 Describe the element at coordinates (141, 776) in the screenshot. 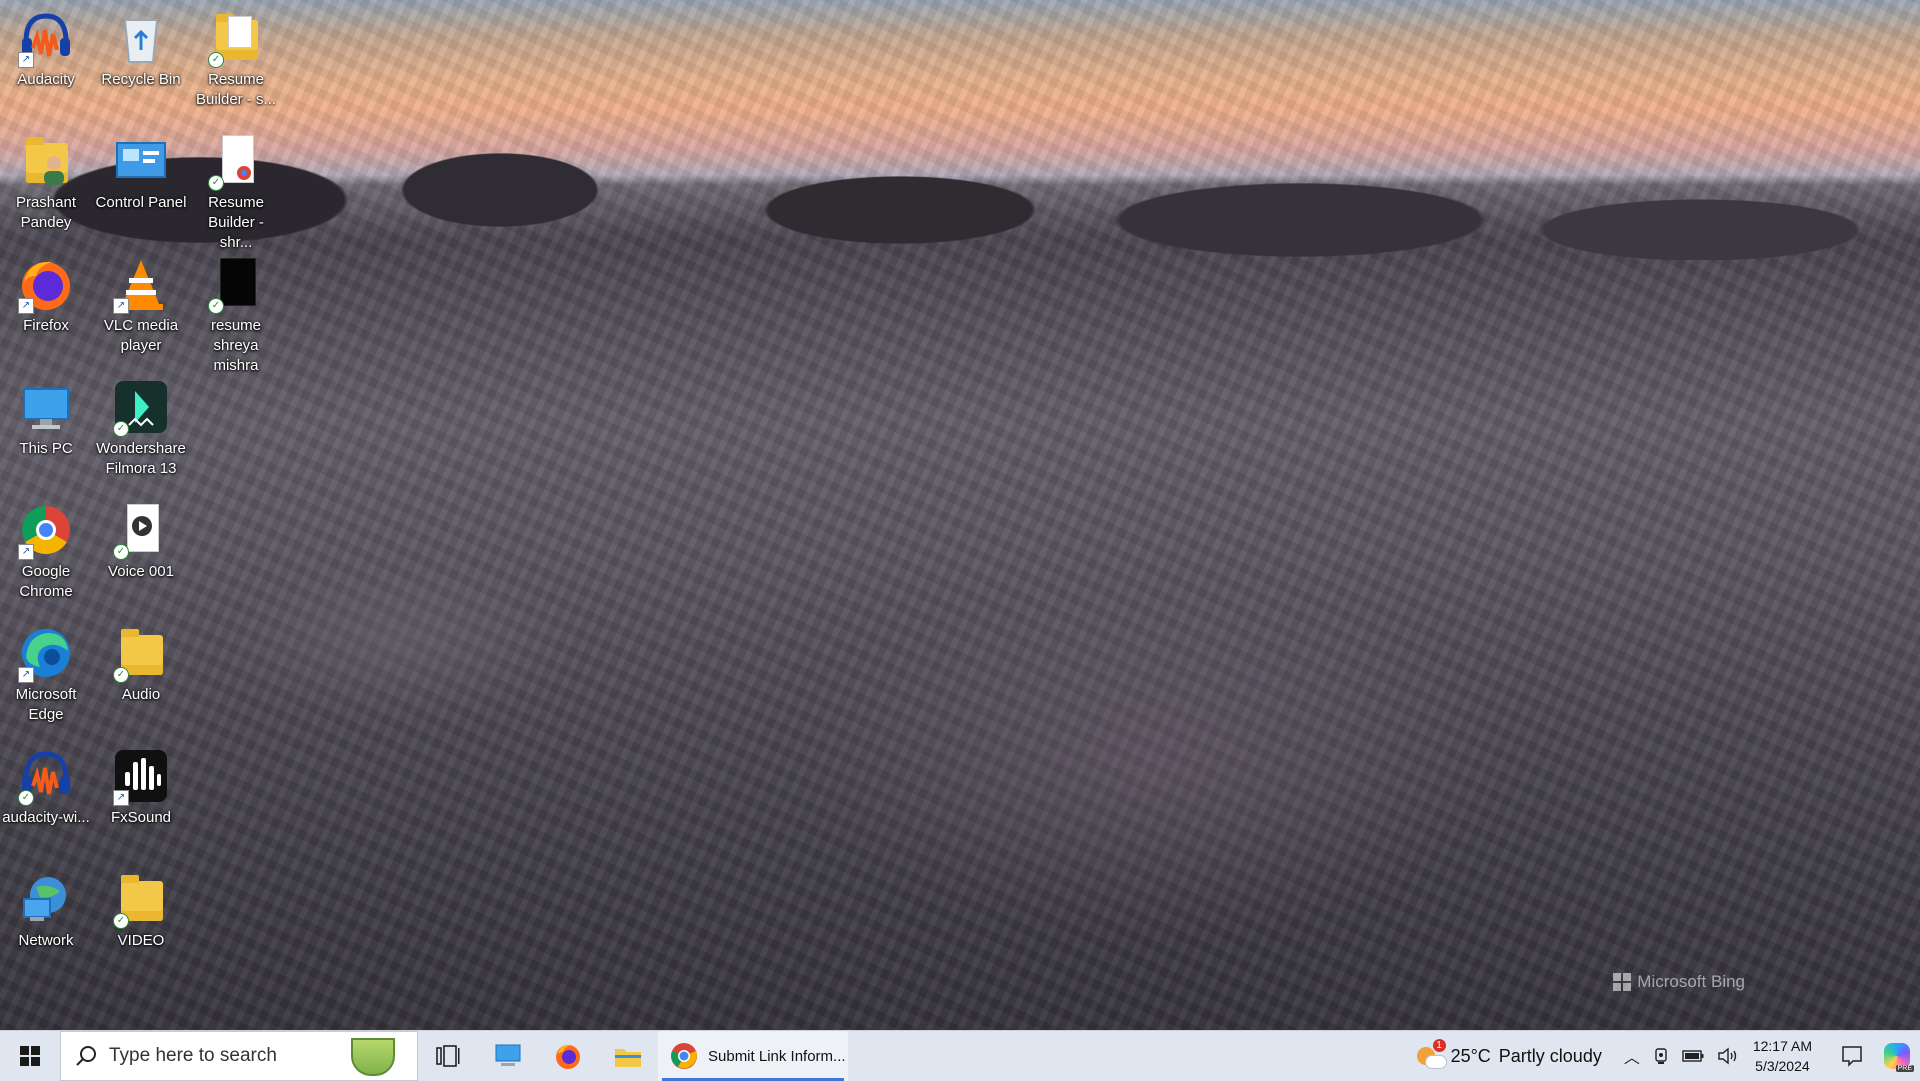

I see `fxsound-icon: ↗` at that location.